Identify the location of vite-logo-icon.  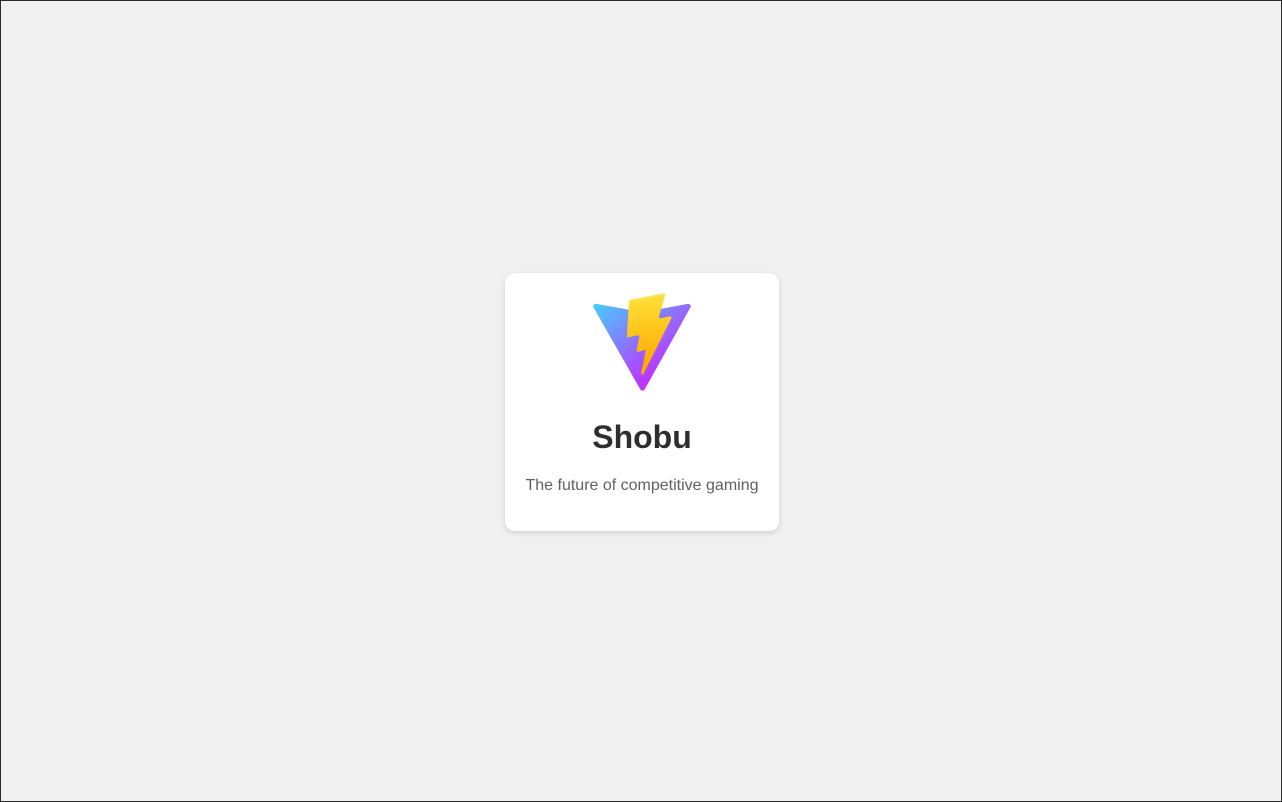
(642, 343).